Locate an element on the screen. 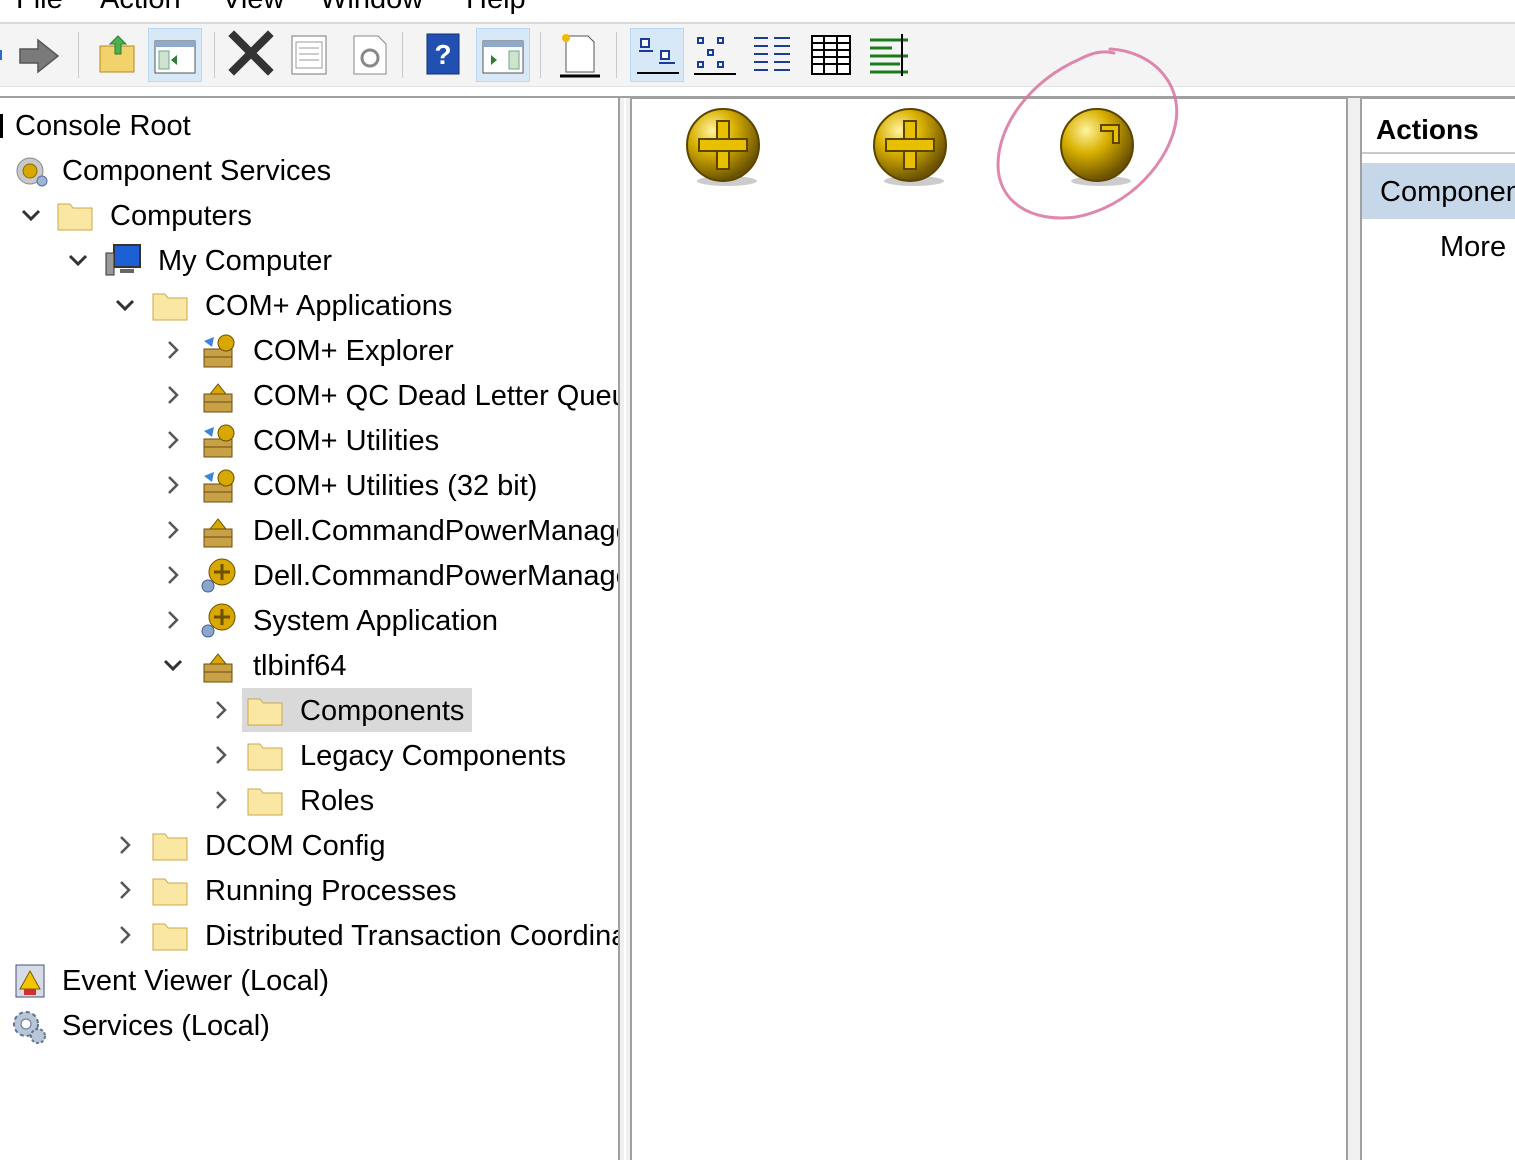 The width and height of the screenshot is (1515, 1160). tree-item-components: Components is located at coordinates (309, 710).